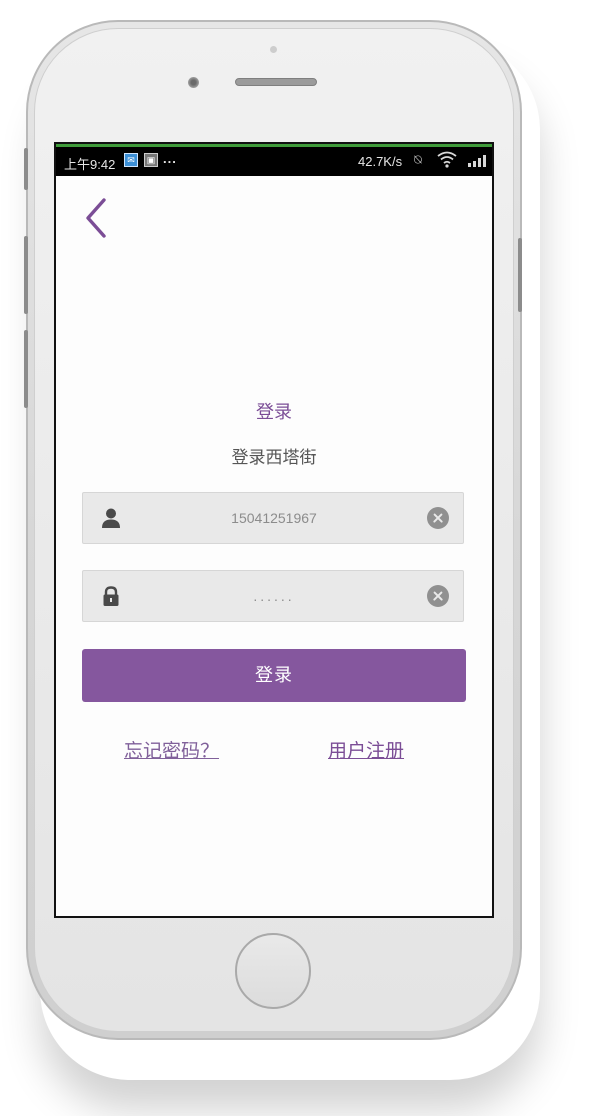  Describe the element at coordinates (273, 971) in the screenshot. I see `home-button` at that location.